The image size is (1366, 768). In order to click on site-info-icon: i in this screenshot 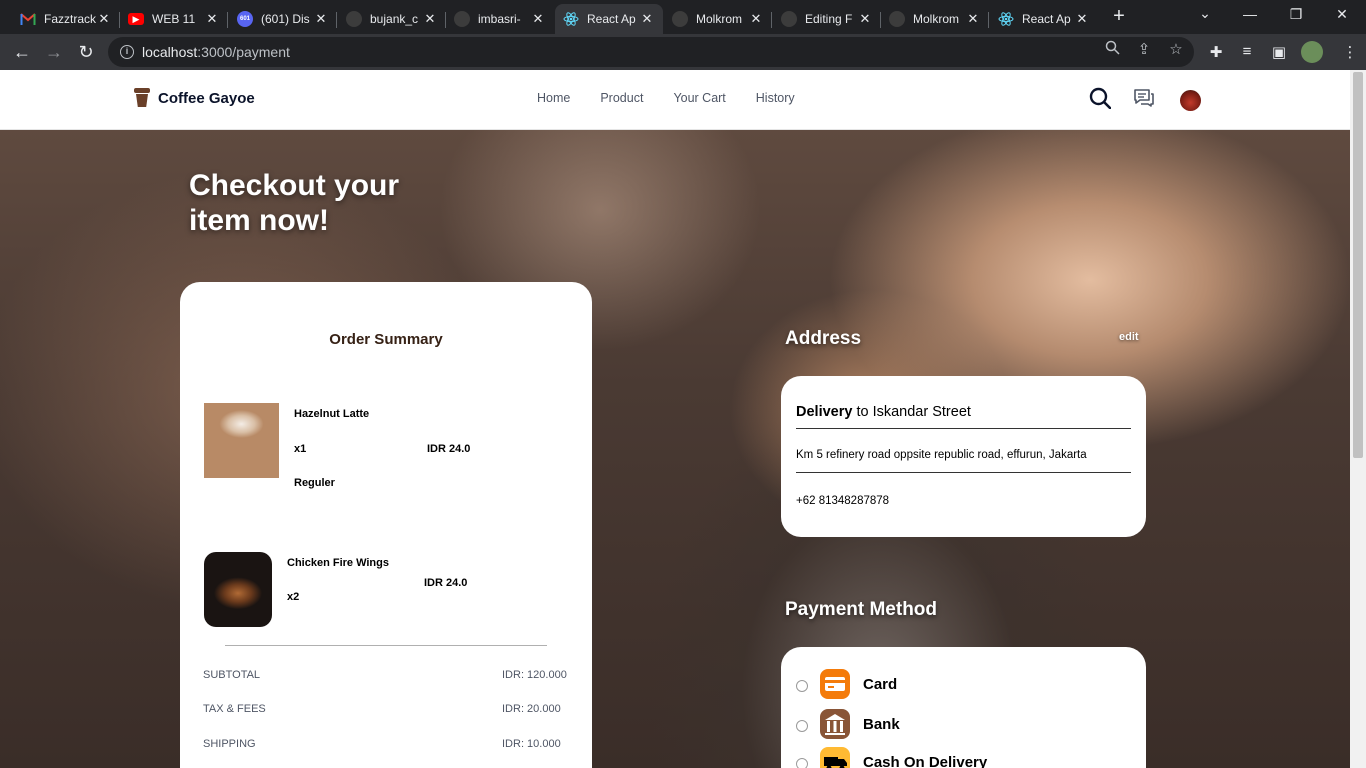, I will do `click(127, 52)`.